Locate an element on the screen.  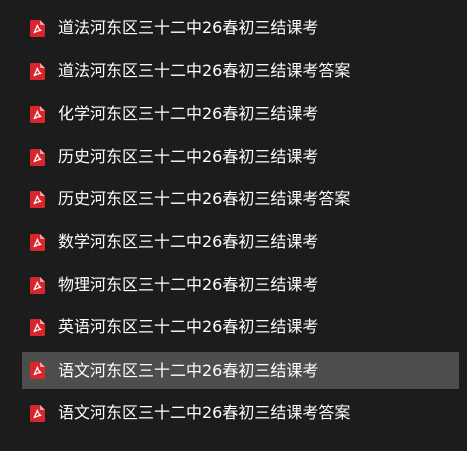
file-name: 英语河东区三十二中26春初三结课考 is located at coordinates (188, 326).